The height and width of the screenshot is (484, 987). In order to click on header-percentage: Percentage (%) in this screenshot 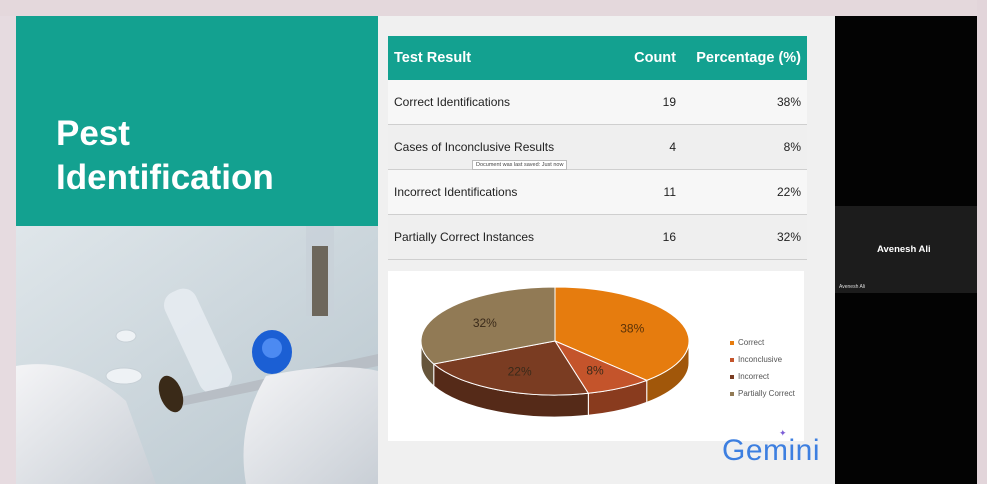, I will do `click(744, 58)`.